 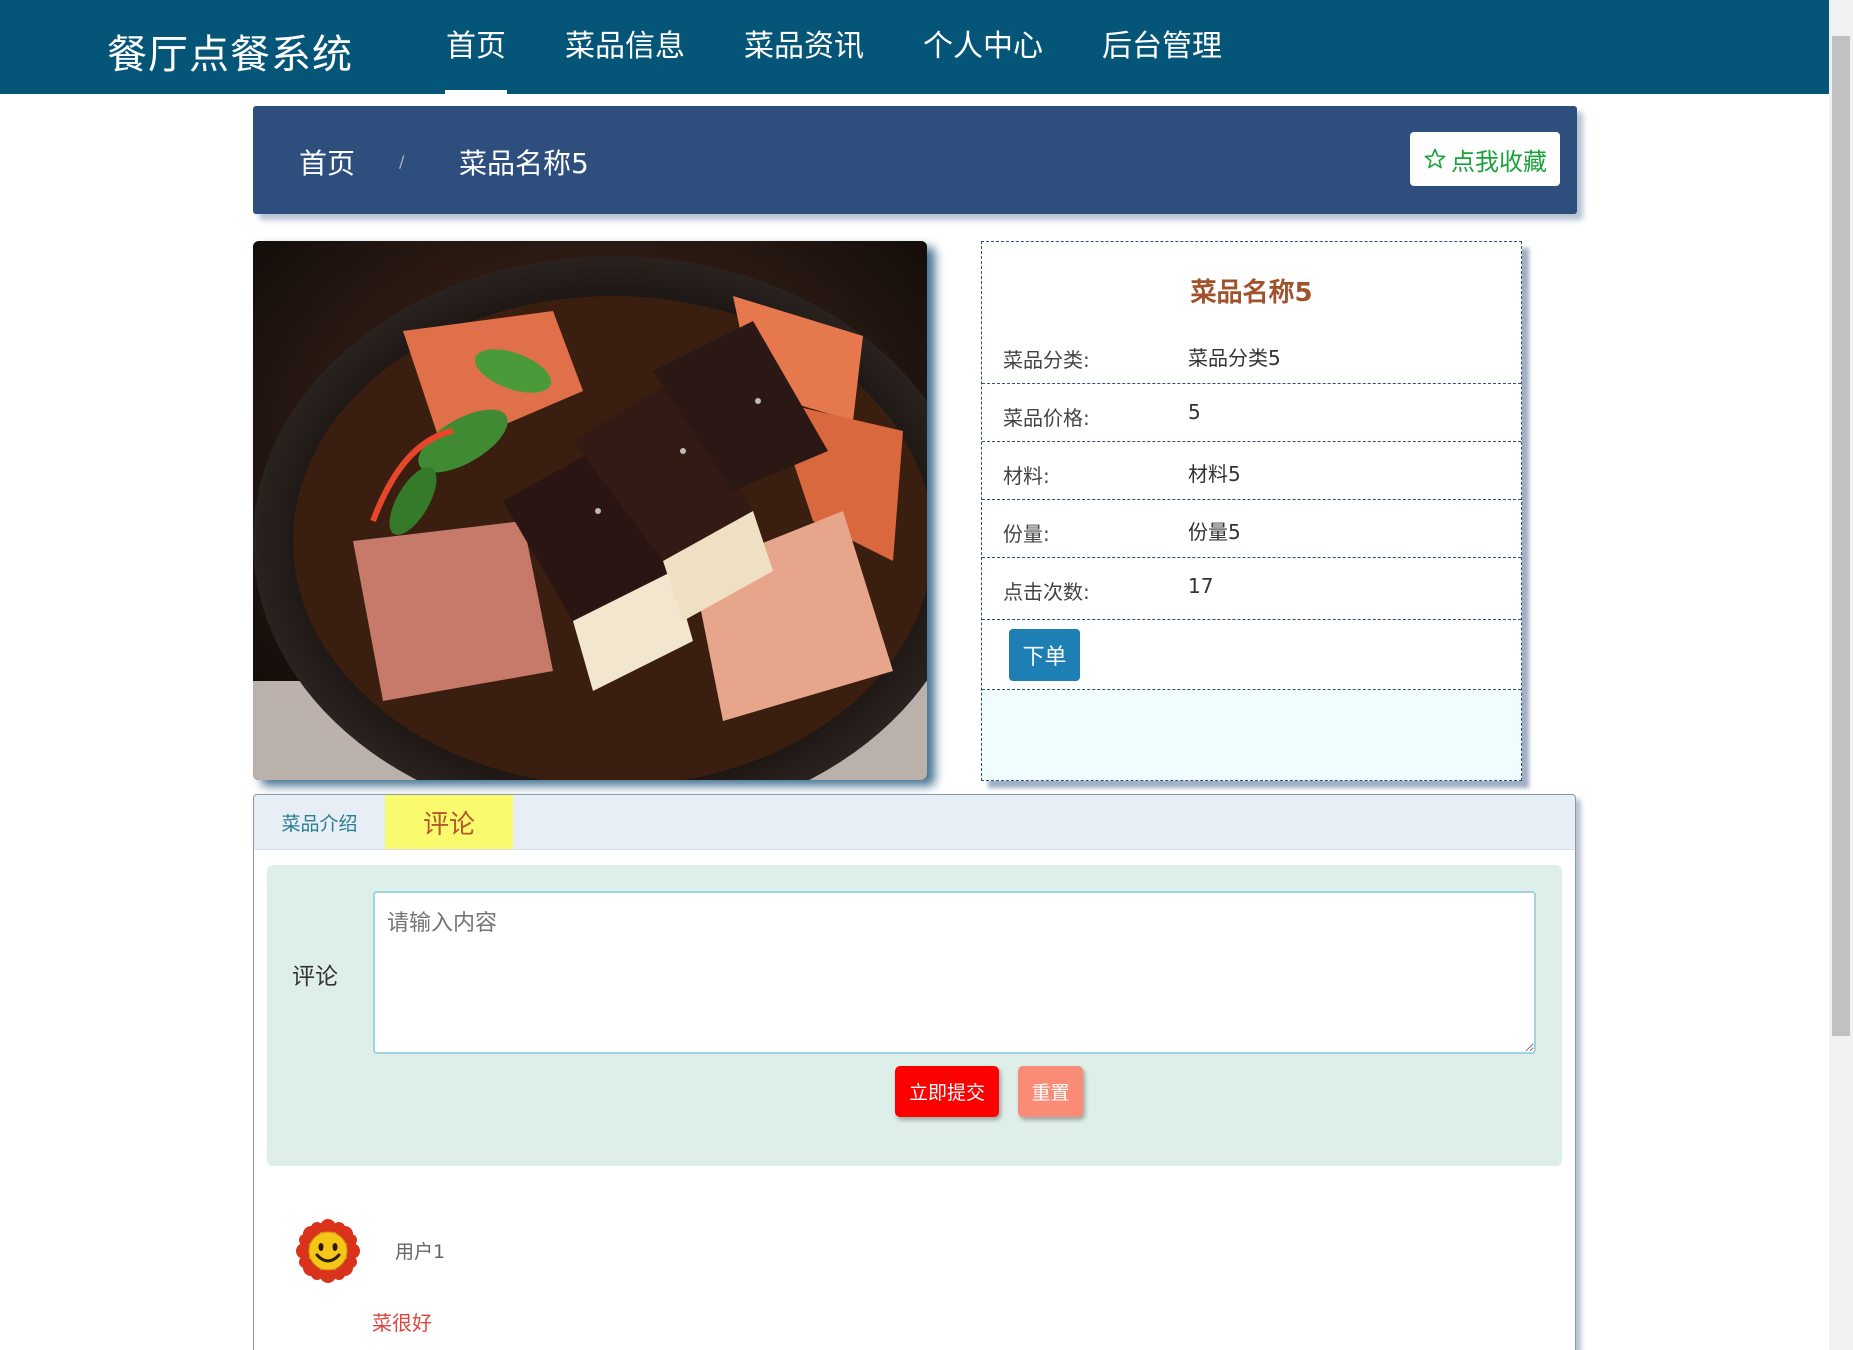 What do you see at coordinates (914, 822) in the screenshot?
I see `tab-header: 菜品介绍 评论` at bounding box center [914, 822].